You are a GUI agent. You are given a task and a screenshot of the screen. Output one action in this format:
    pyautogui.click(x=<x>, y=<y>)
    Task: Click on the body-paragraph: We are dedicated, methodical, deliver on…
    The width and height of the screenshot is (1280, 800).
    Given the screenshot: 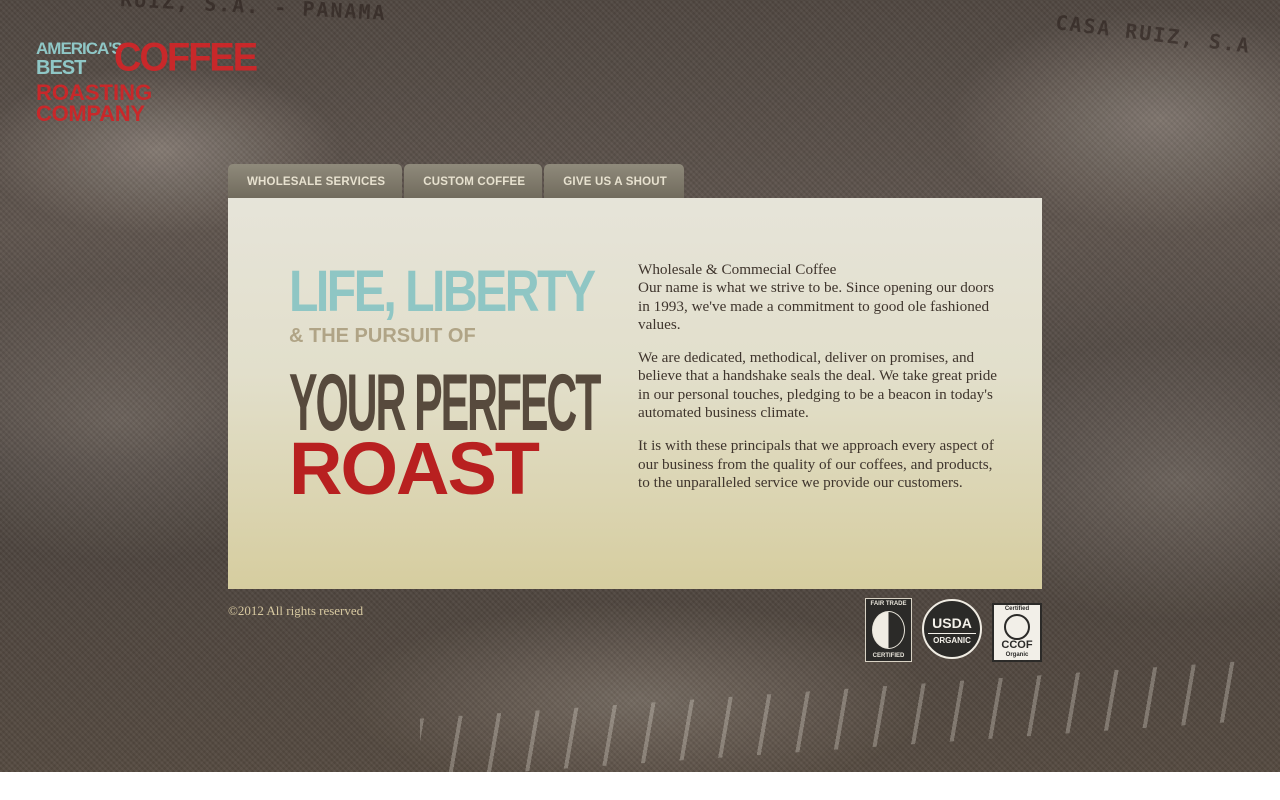 What is the action you would take?
    pyautogui.click(x=818, y=385)
    